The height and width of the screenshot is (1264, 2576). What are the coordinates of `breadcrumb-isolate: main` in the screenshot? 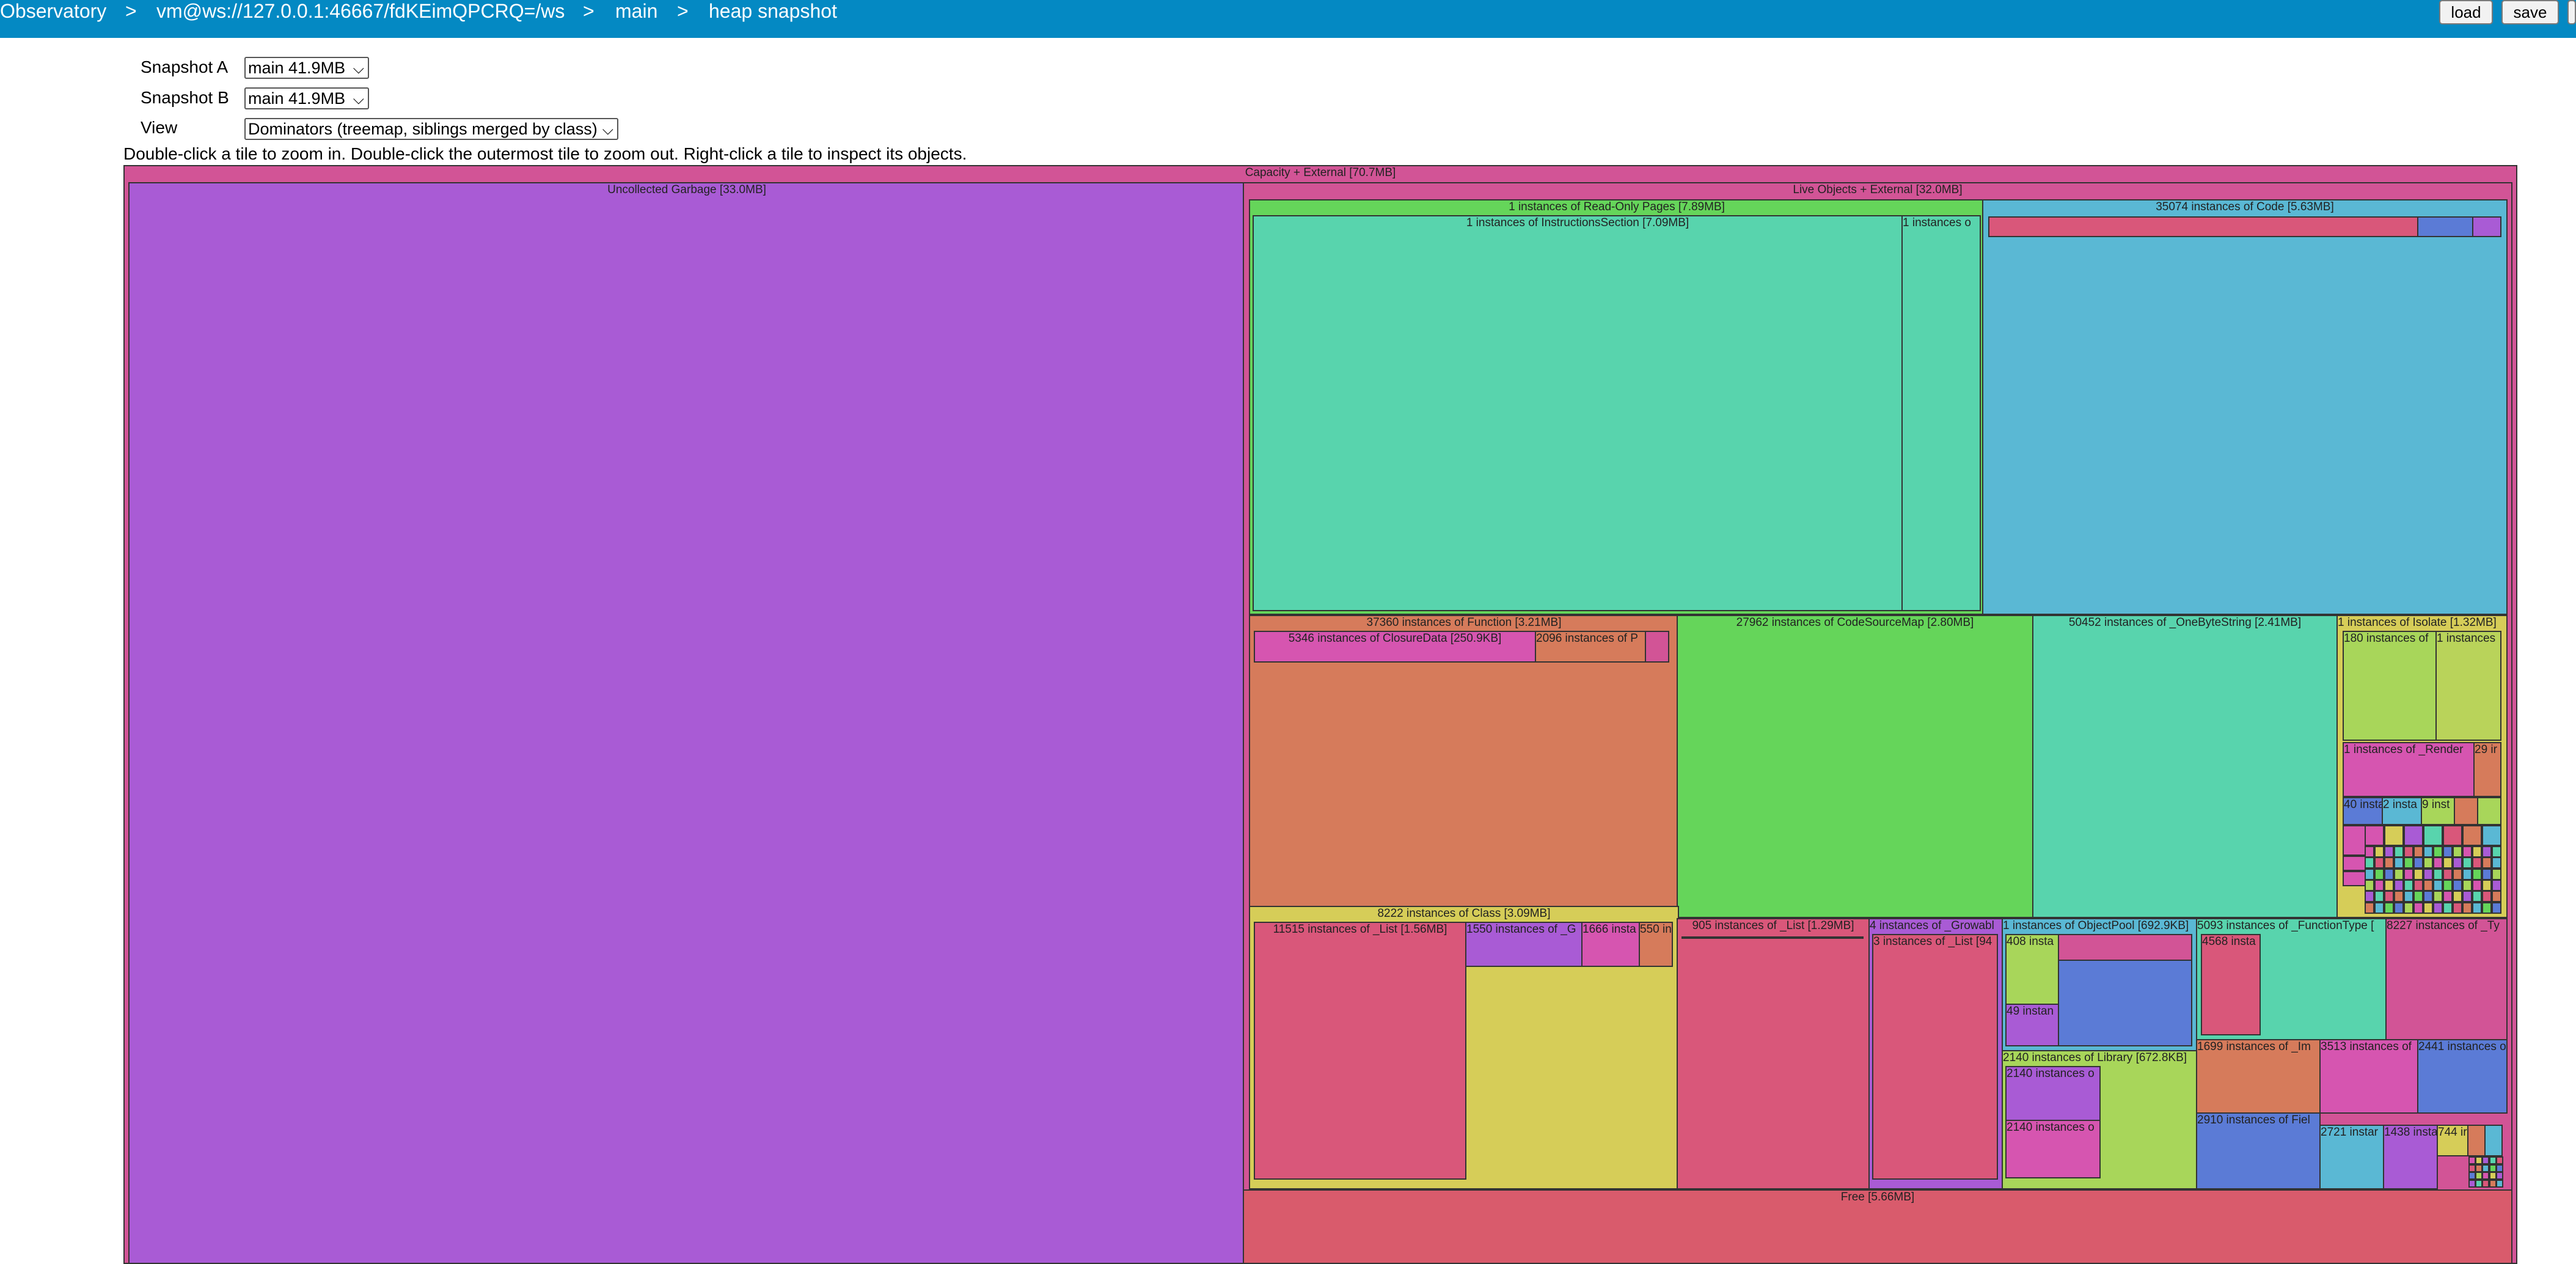 It's located at (636, 11).